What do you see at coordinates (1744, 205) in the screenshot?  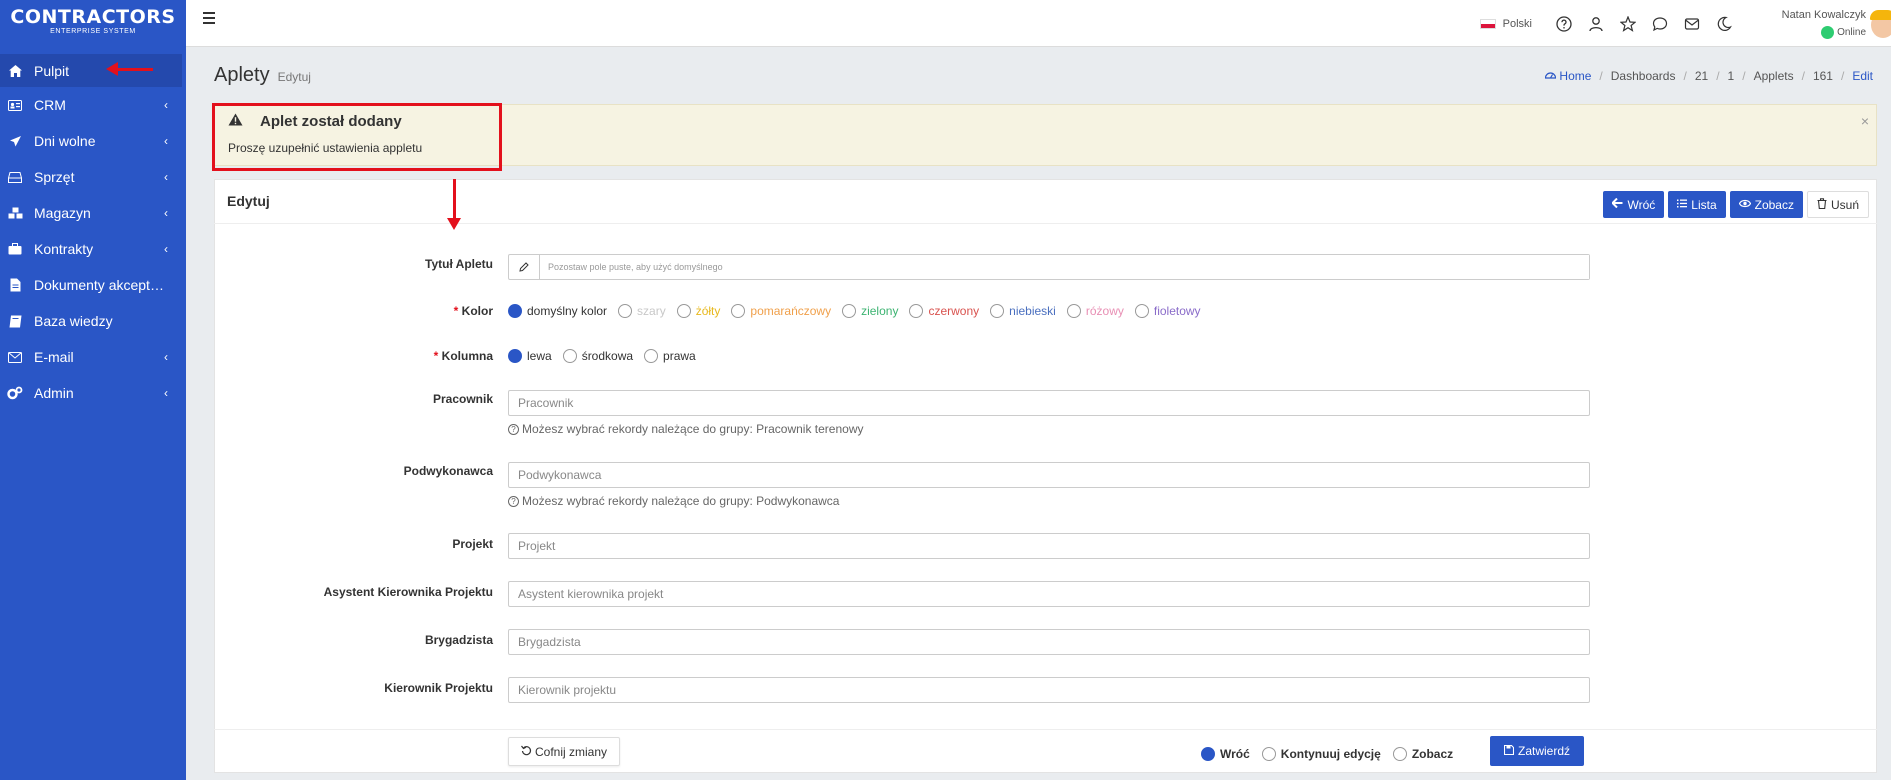 I see `eye-icon` at bounding box center [1744, 205].